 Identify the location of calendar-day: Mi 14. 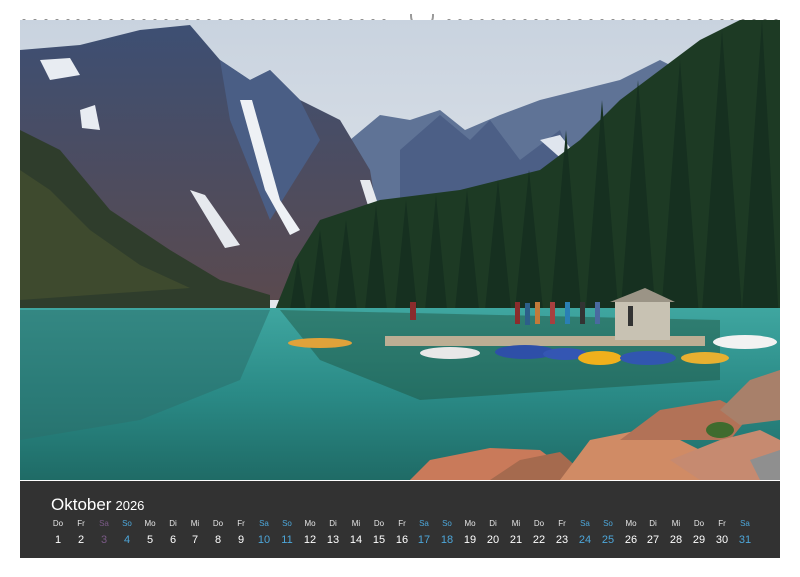
(356, 533).